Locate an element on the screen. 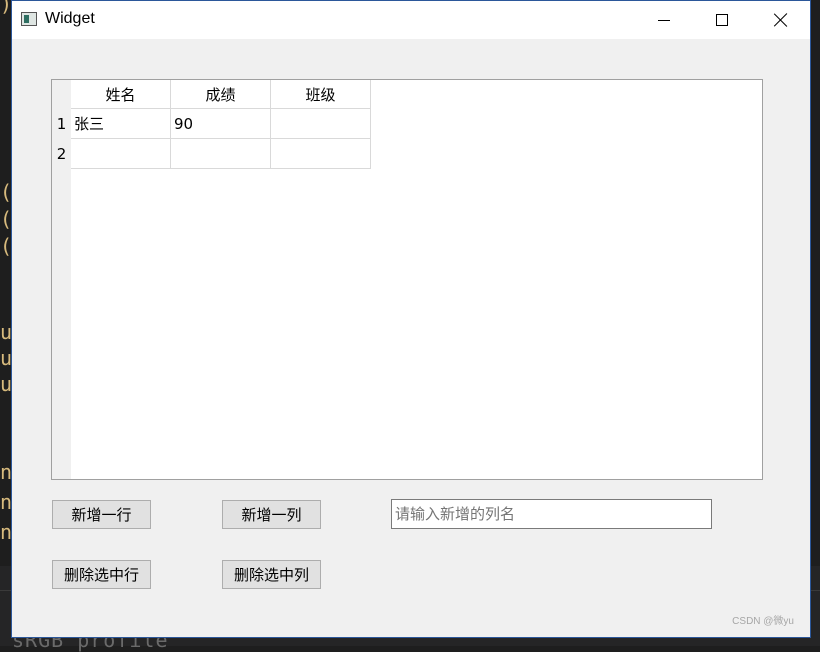 The image size is (820, 652). close-button is located at coordinates (781, 20).